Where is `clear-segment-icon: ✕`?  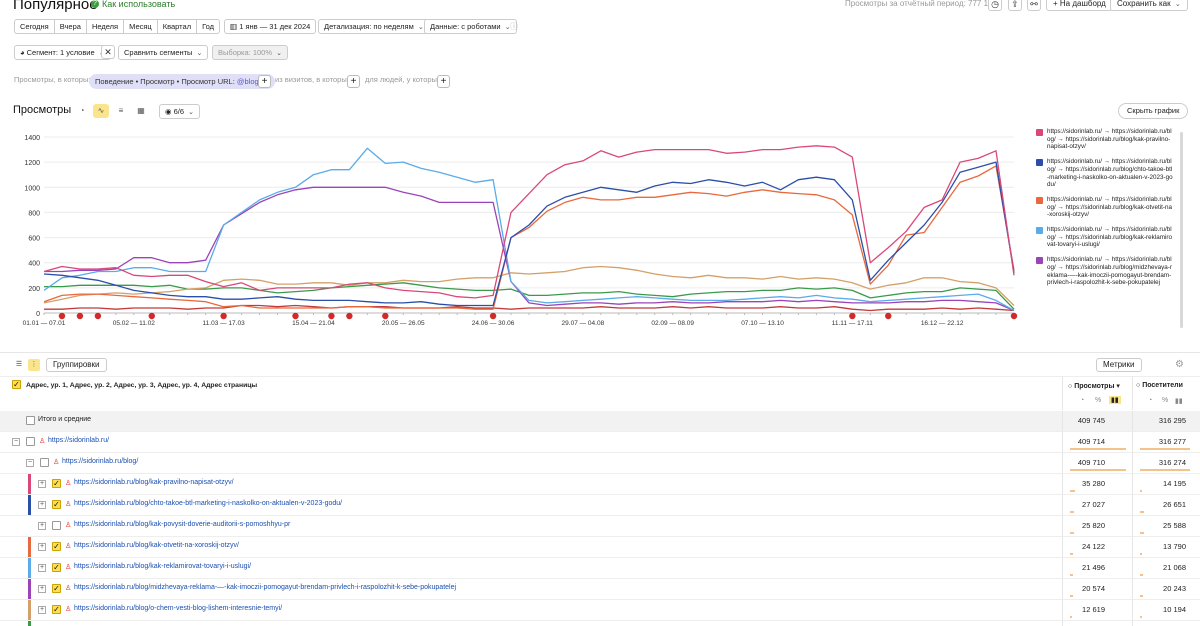
clear-segment-icon: ✕ is located at coordinates (108, 52).